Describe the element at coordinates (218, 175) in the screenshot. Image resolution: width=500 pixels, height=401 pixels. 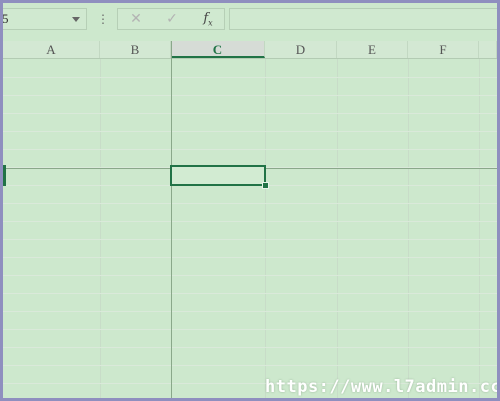
I see `active-cell` at that location.